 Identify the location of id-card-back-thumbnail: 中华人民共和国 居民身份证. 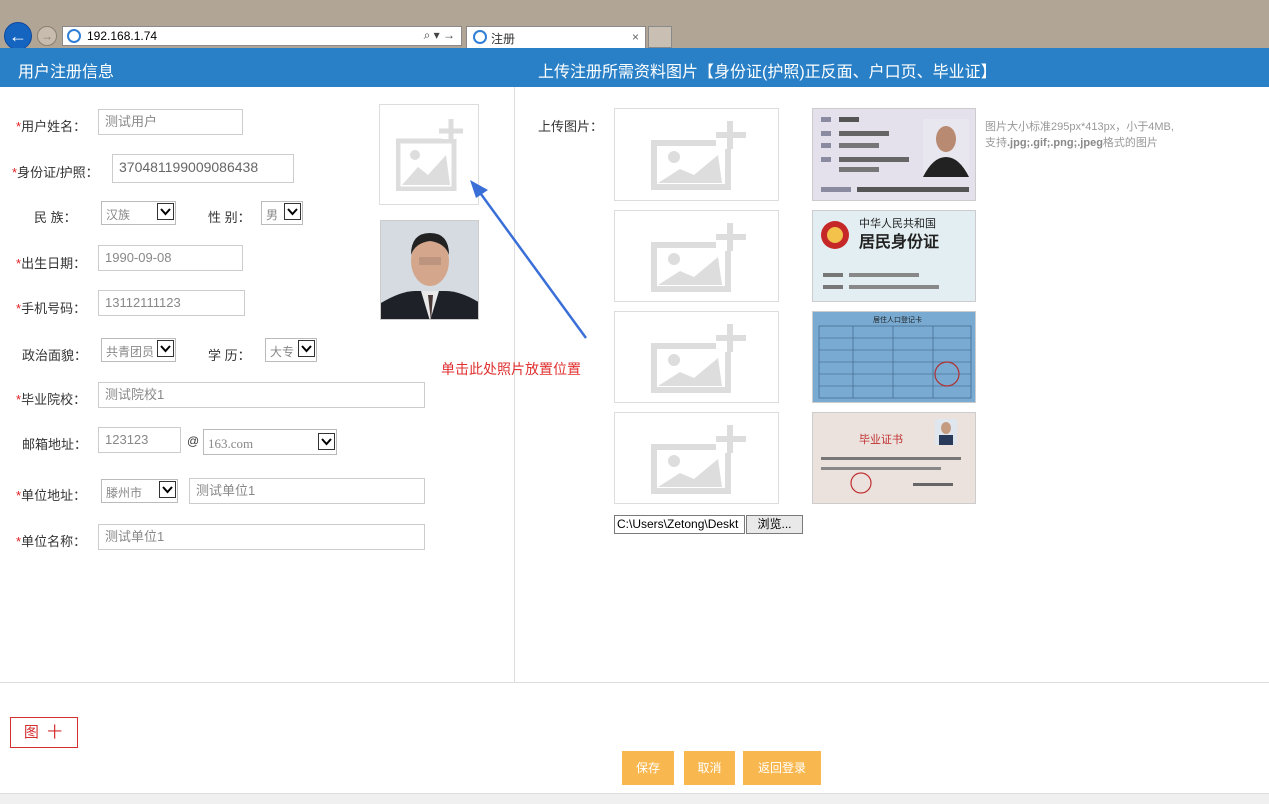
(894, 256).